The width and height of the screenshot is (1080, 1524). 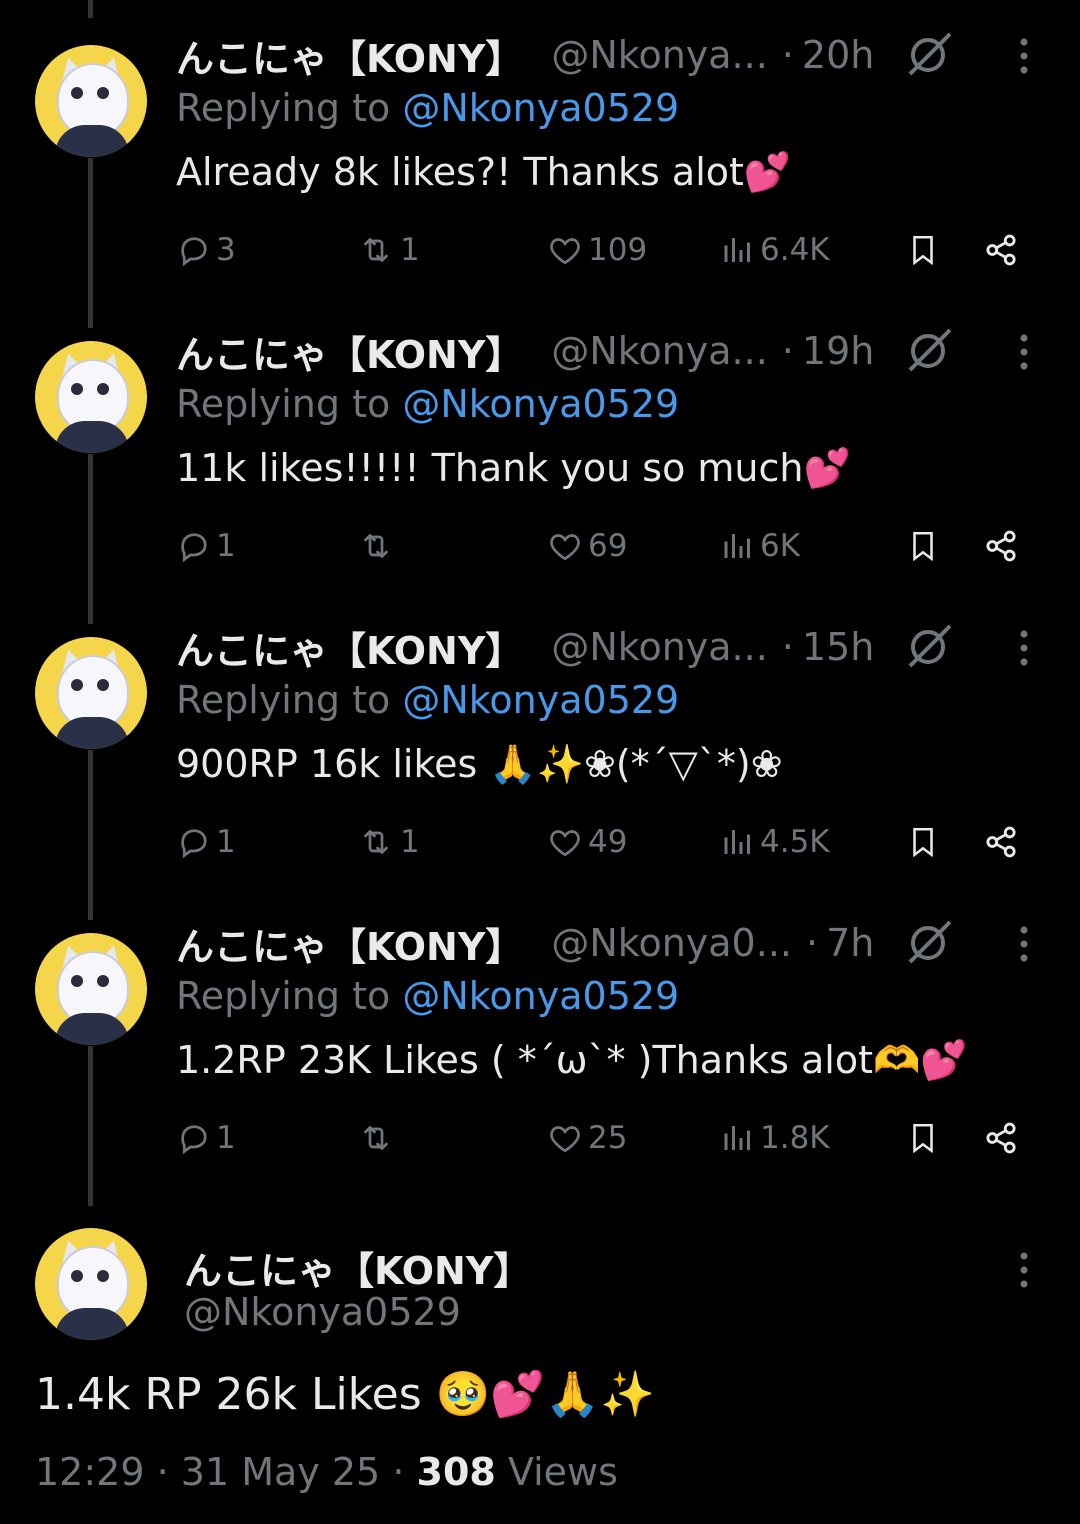 What do you see at coordinates (456, 1472) in the screenshot?
I see `views-count: 308` at bounding box center [456, 1472].